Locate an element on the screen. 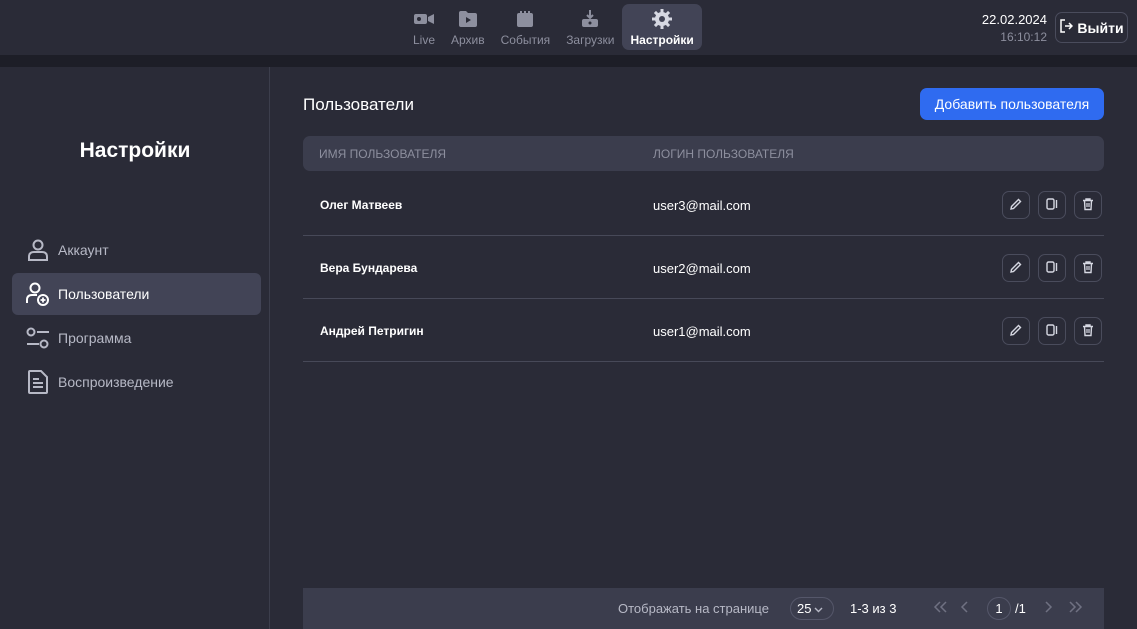 Image resolution: width=1137 pixels, height=629 pixels. tab-label: Загрузки is located at coordinates (590, 39).